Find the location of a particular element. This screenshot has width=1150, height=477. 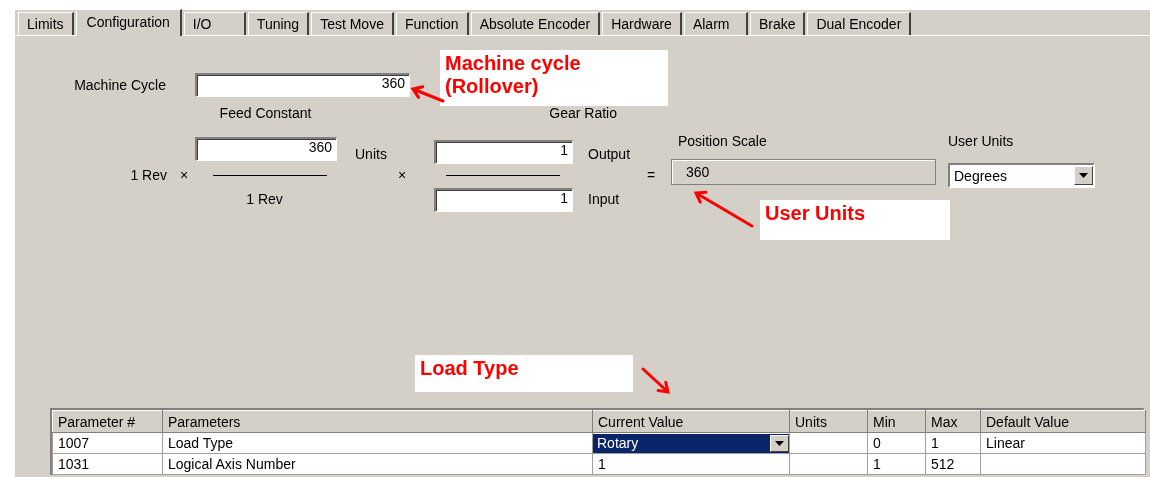

tab: Tuning is located at coordinates (278, 23).